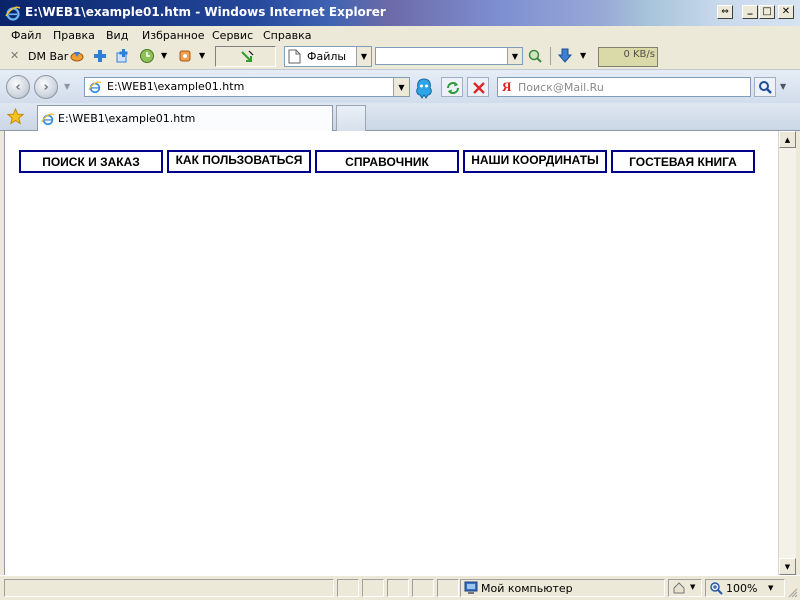 Image resolution: width=800 pixels, height=600 pixels. Describe the element at coordinates (535, 56) in the screenshot. I see `toolbar-search-icon` at that location.